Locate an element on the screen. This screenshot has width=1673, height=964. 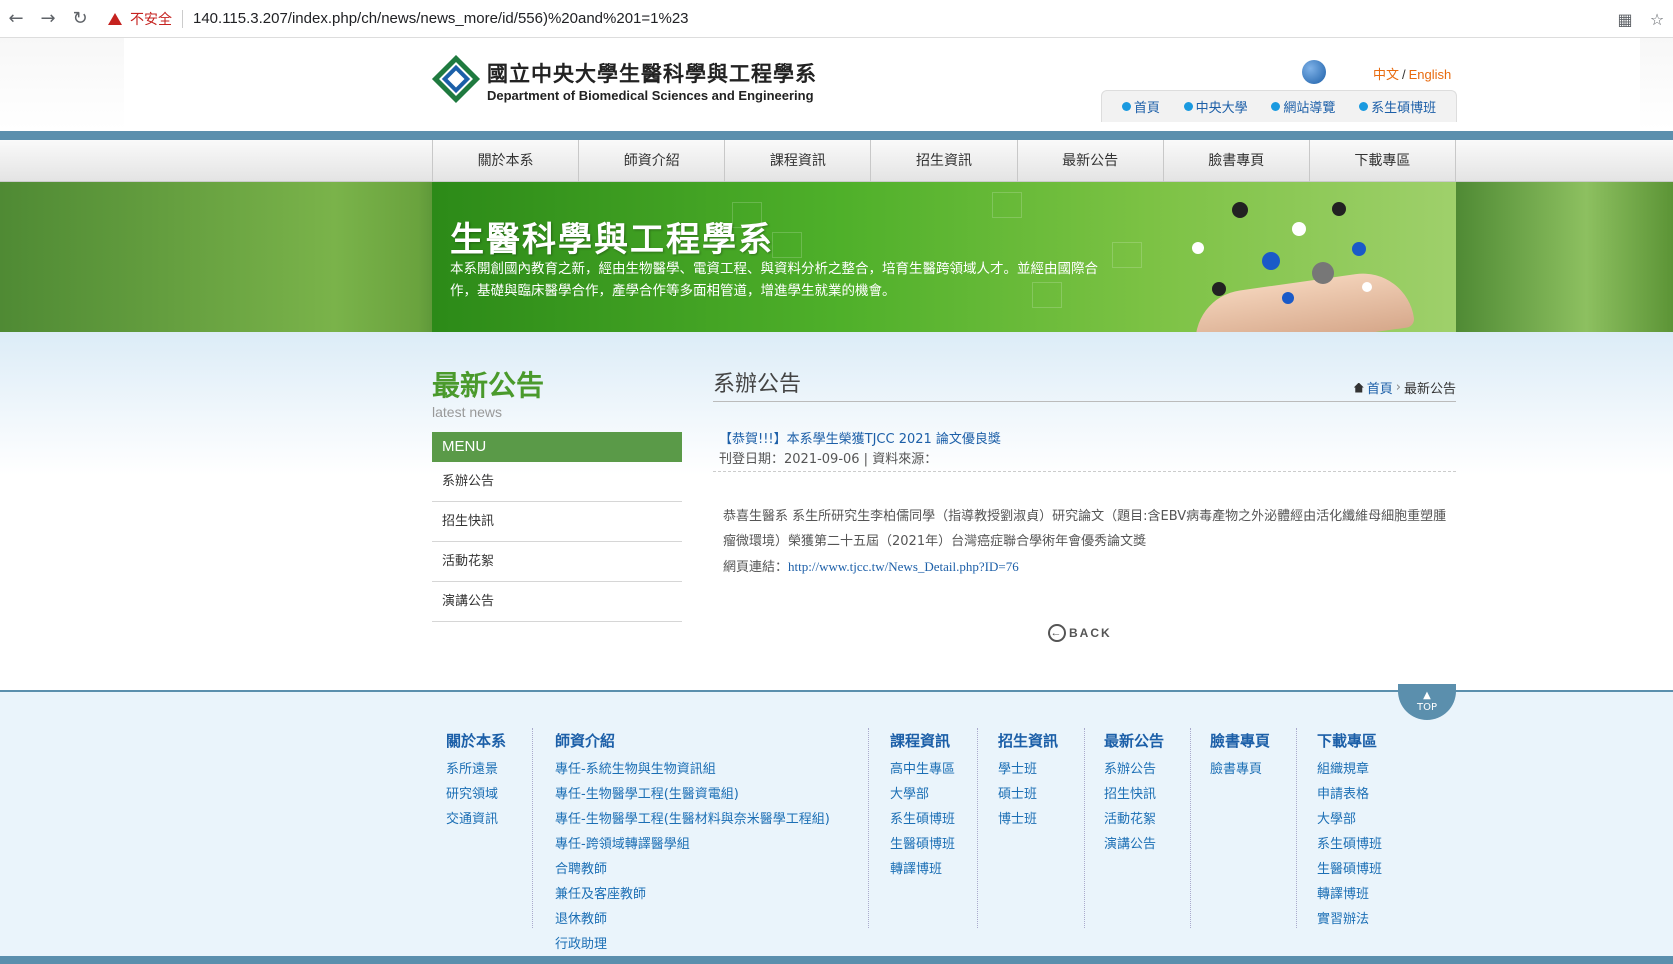
footer-link: 專任-生物醫學工程(生醫資電組) is located at coordinates (692, 794).